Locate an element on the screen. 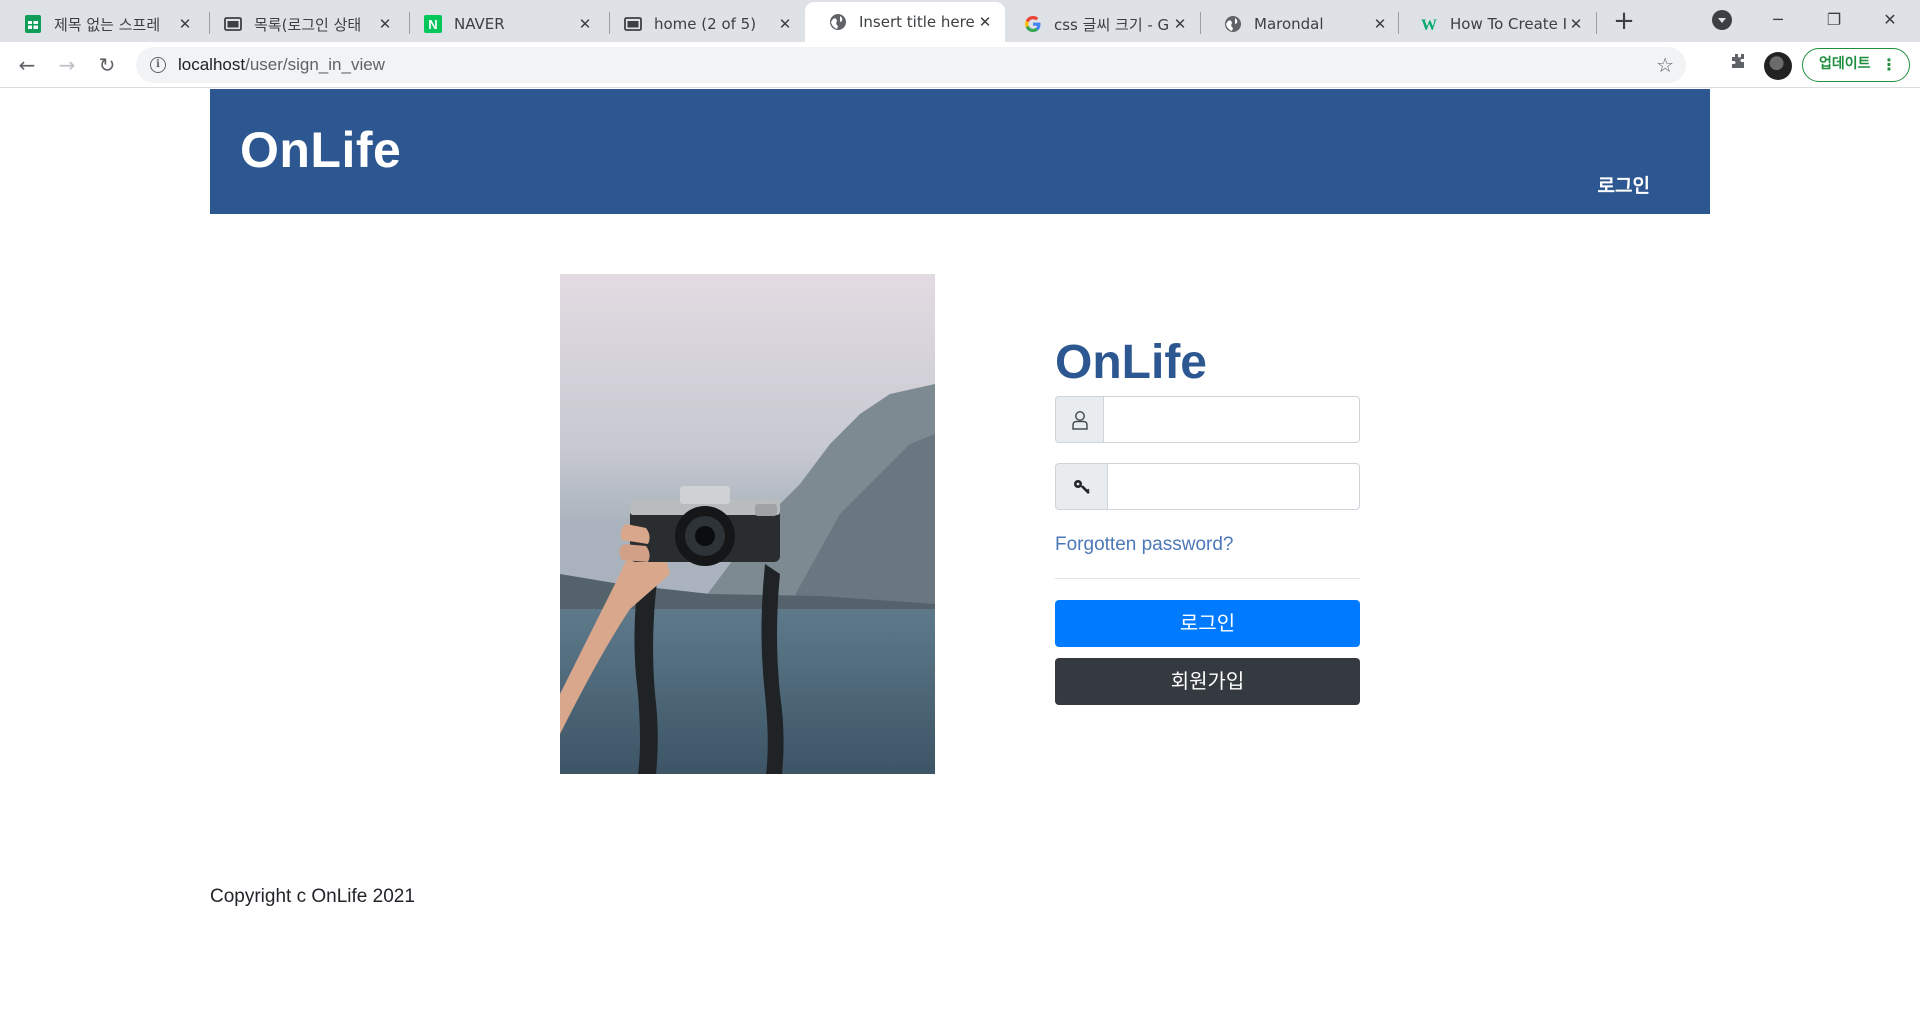  nav-login-link: 로그인 is located at coordinates (1624, 184).